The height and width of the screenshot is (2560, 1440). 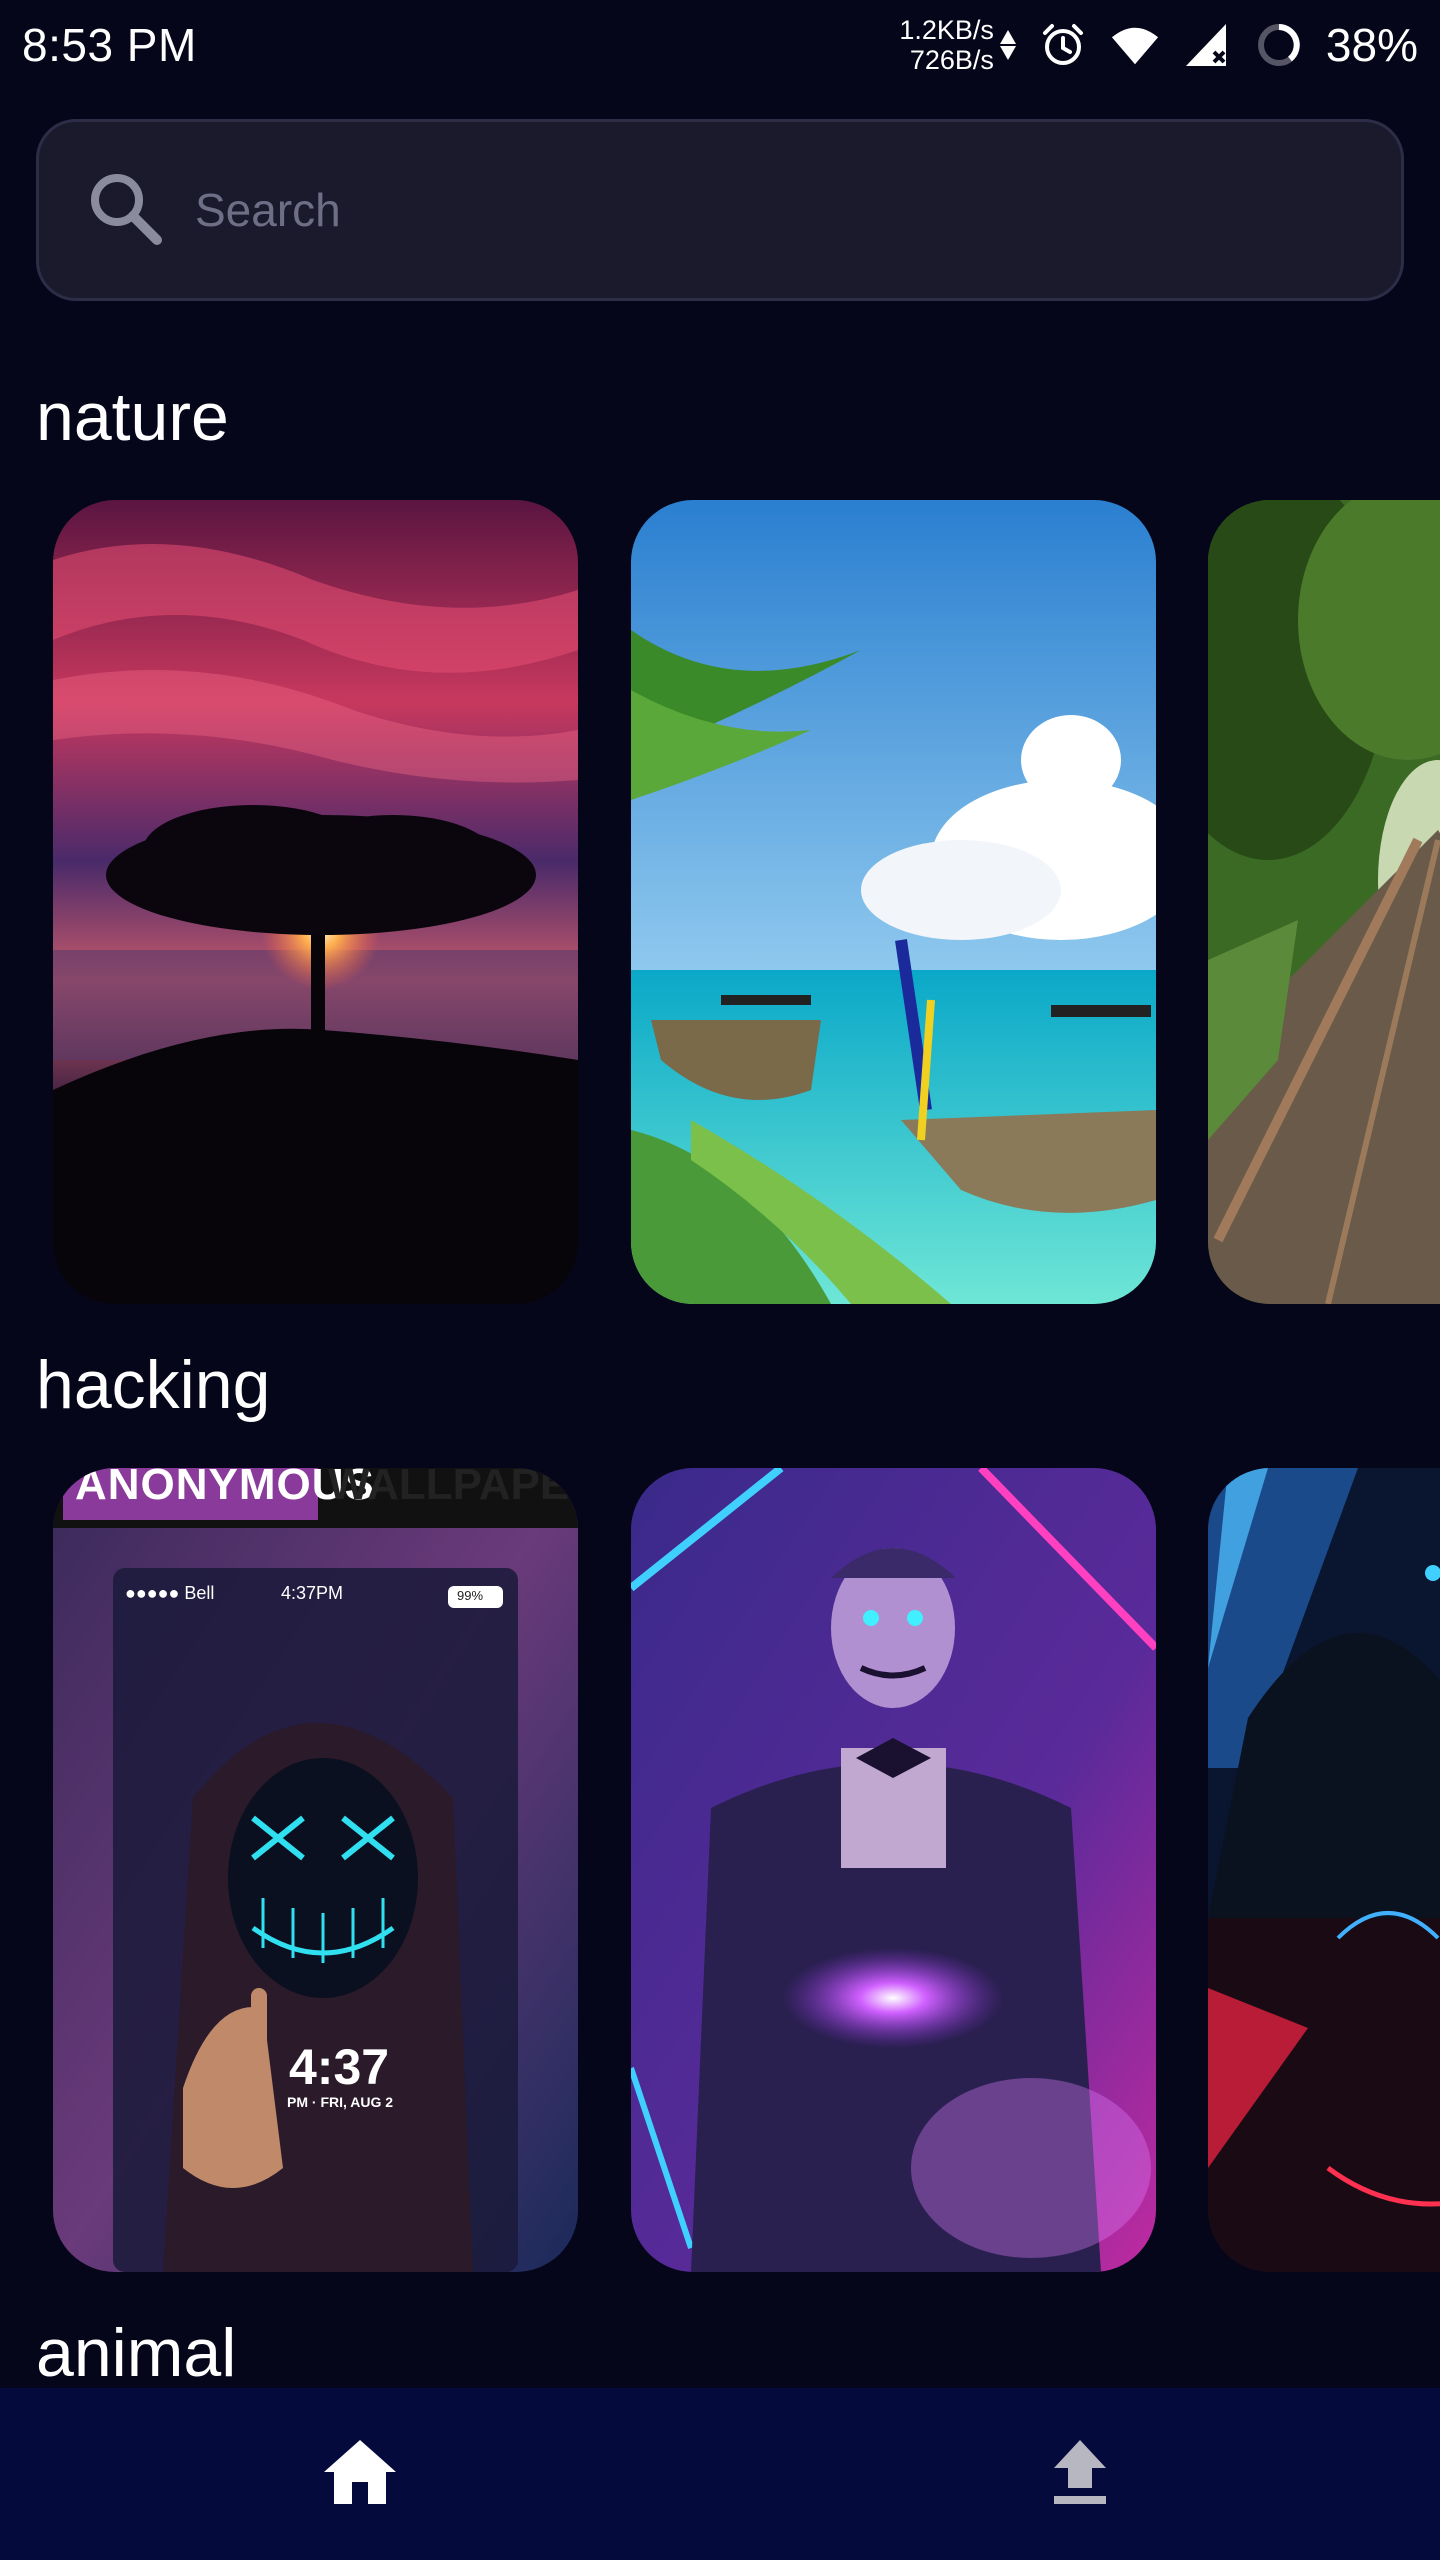 What do you see at coordinates (340, 2102) in the screenshot?
I see `lockscreen-date: PM · FRI, AUG 2` at bounding box center [340, 2102].